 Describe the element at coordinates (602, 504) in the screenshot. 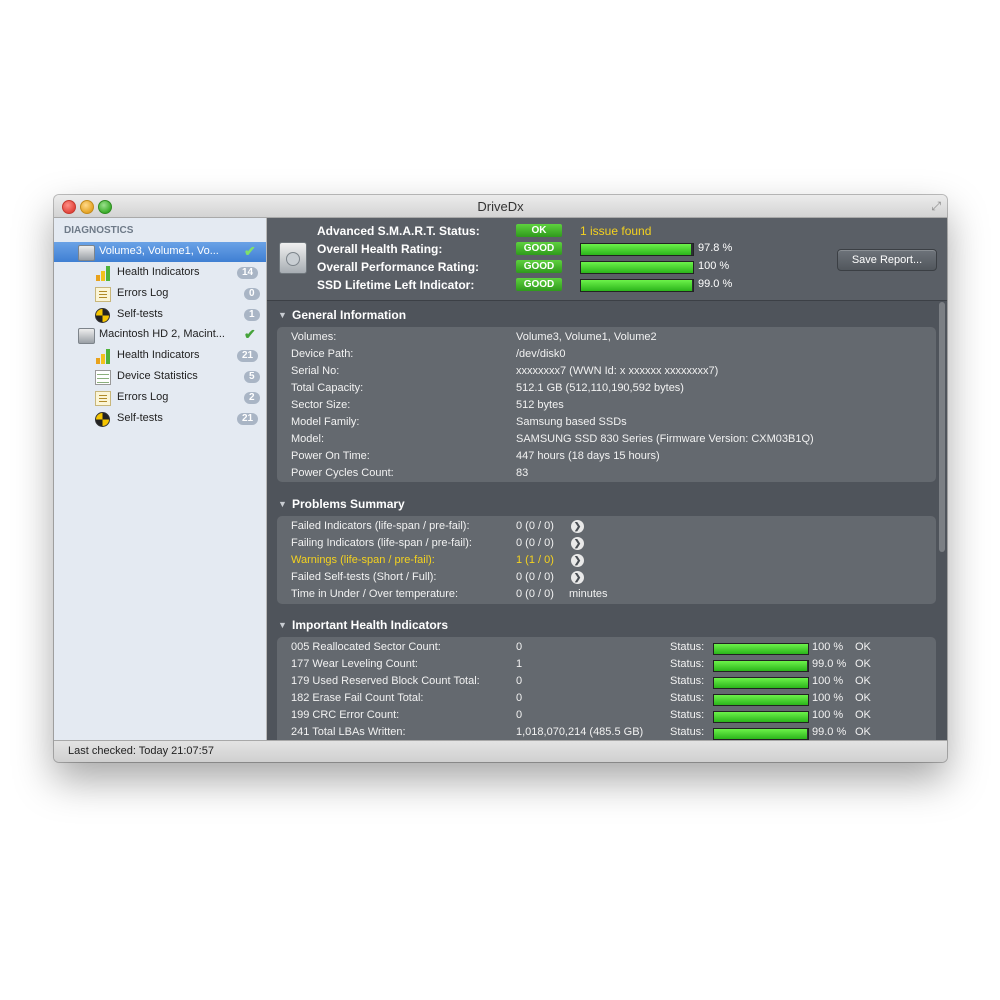

I see `problems-summary-header: ▼ Problems Summary` at that location.